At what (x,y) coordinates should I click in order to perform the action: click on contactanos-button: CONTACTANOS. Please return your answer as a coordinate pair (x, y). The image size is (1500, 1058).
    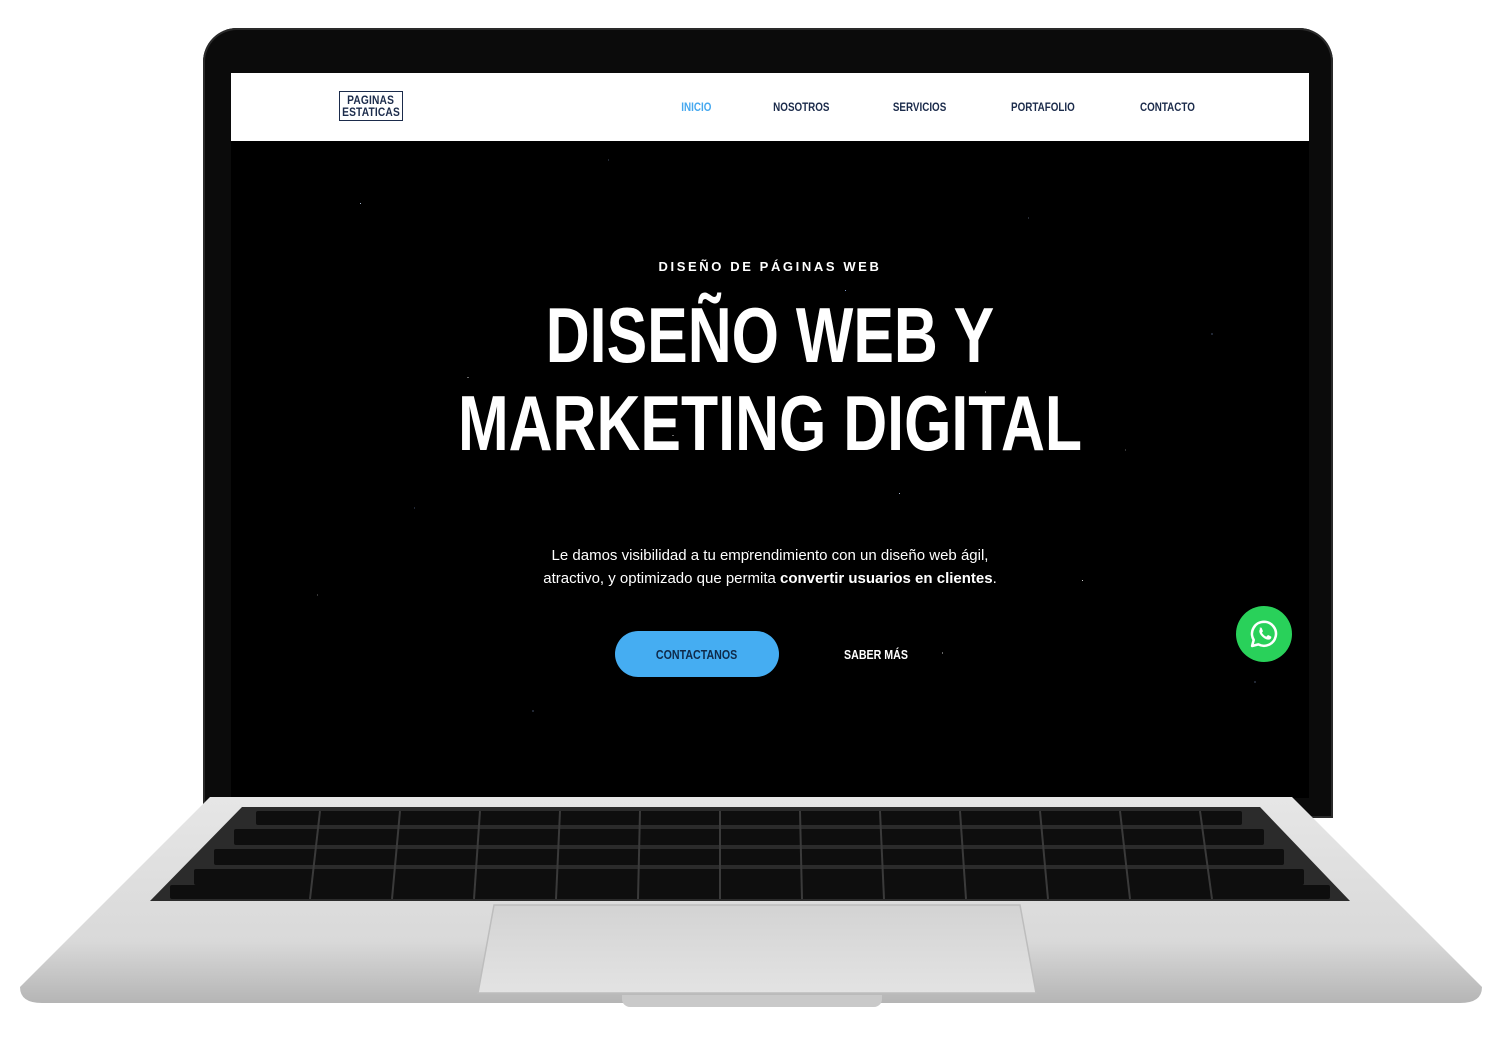
    Looking at the image, I should click on (696, 654).